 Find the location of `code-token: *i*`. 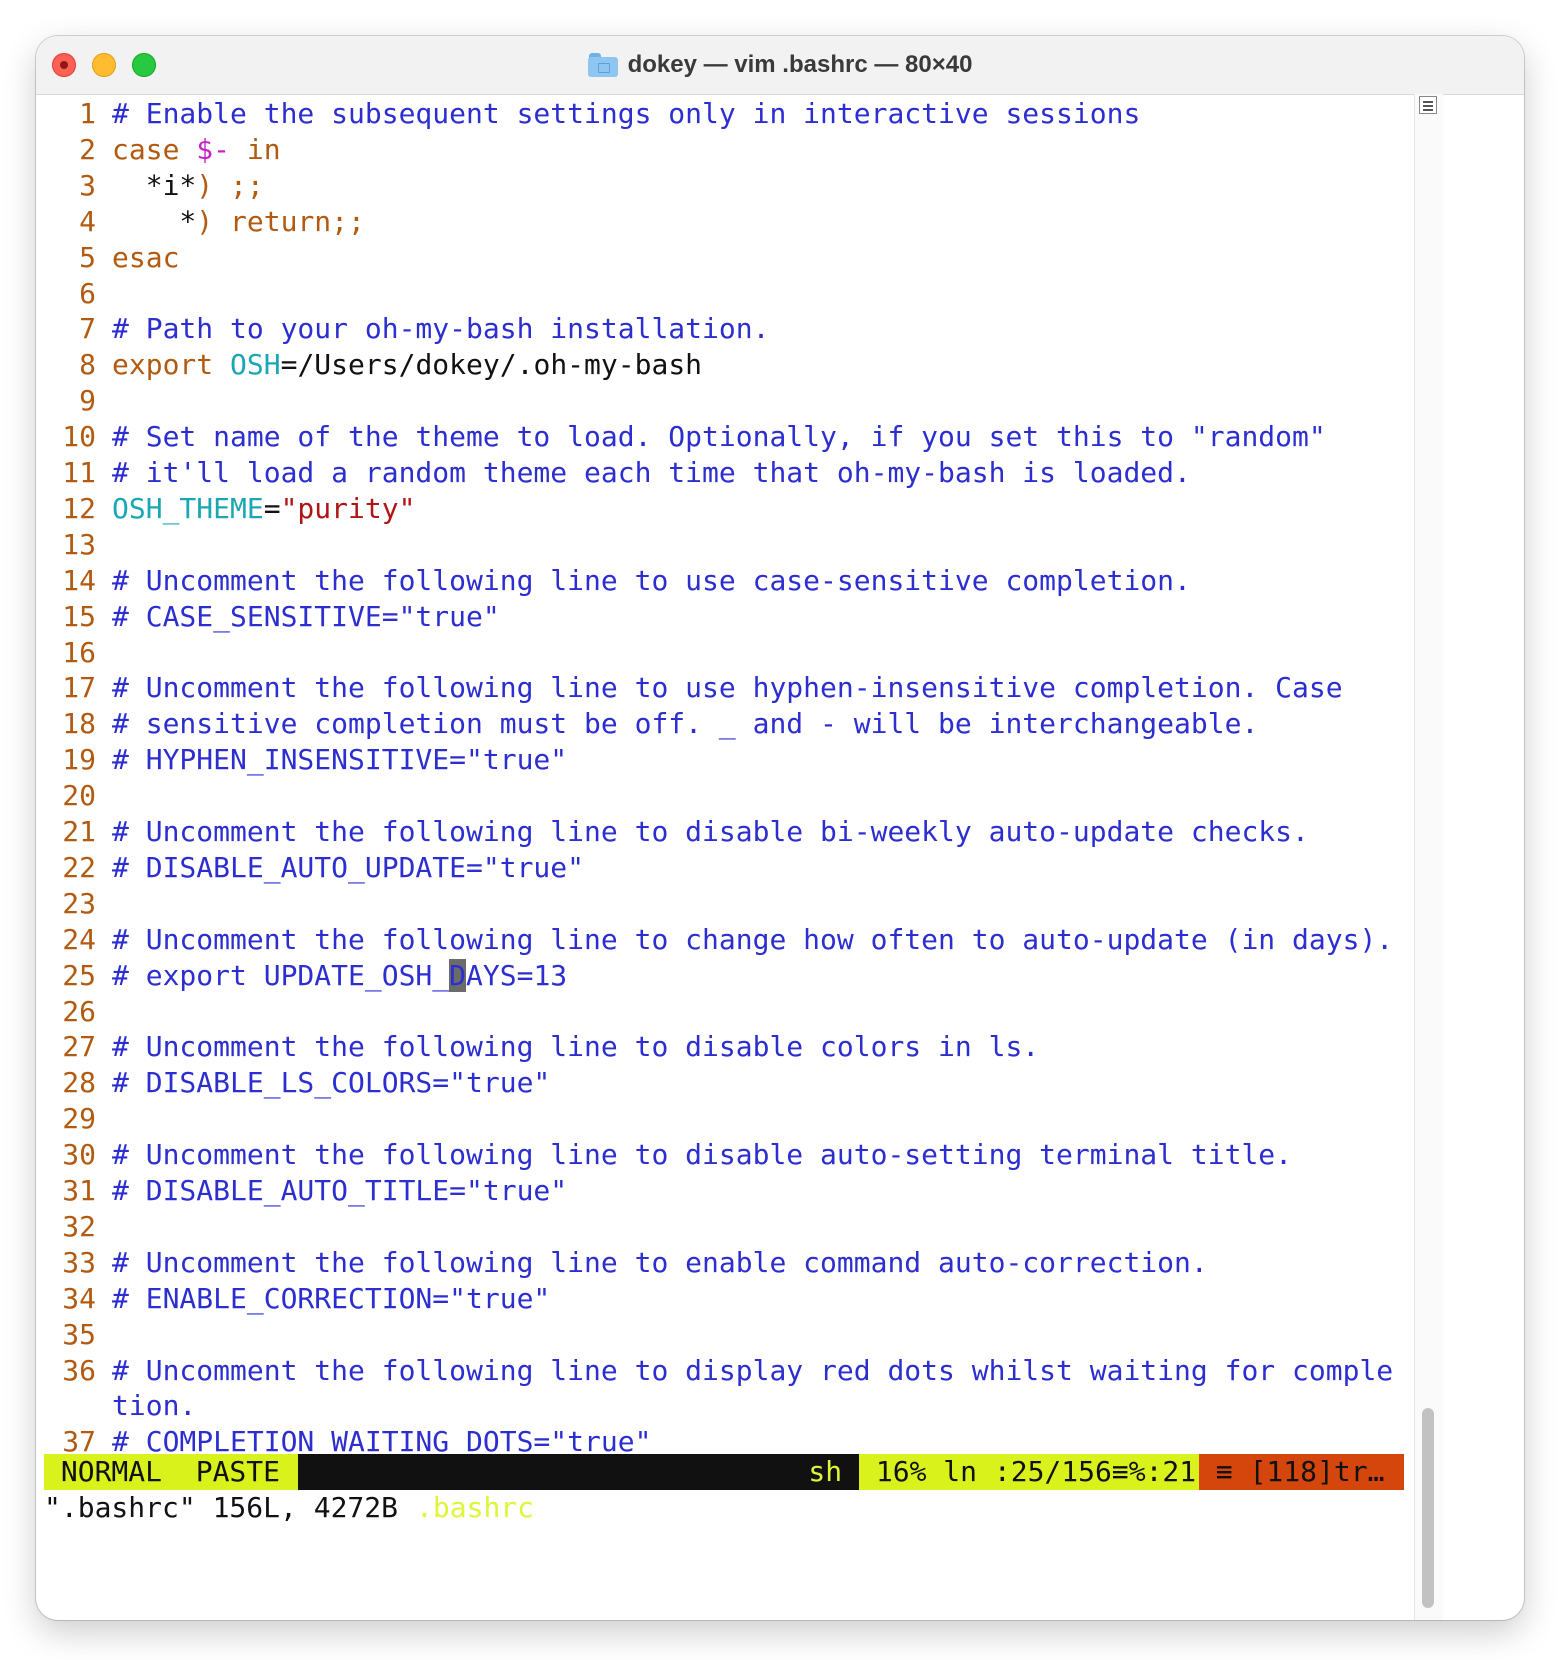

code-token: *i* is located at coordinates (154, 185).